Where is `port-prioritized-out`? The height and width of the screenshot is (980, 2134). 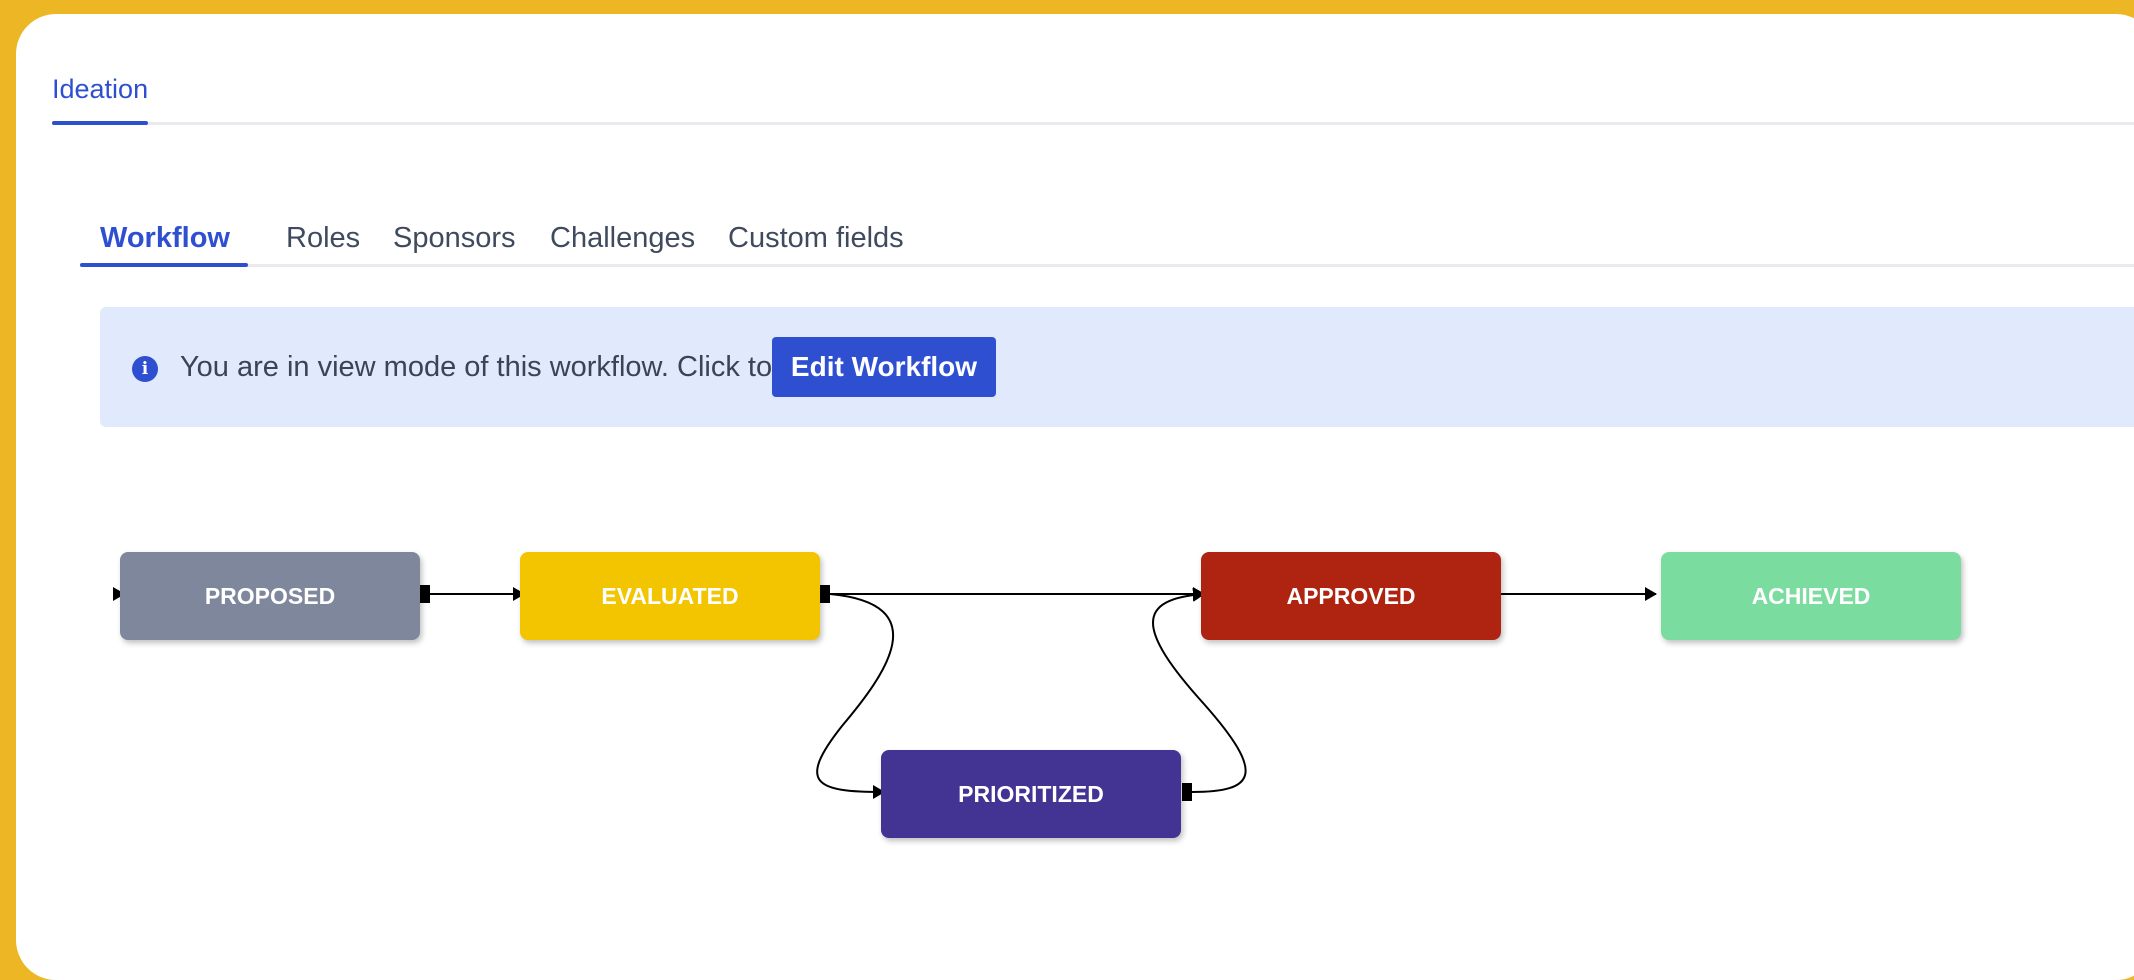
port-prioritized-out is located at coordinates (1187, 792).